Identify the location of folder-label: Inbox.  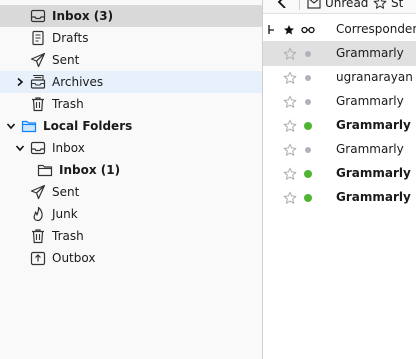
(68, 148).